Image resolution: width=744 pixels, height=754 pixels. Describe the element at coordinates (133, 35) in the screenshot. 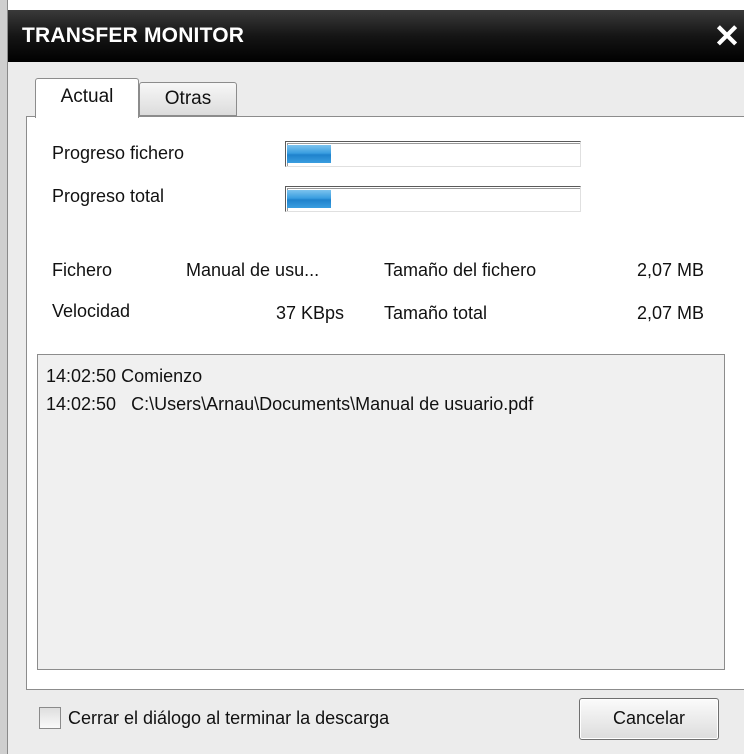

I see `window-title: TRANSFER MONITOR` at that location.